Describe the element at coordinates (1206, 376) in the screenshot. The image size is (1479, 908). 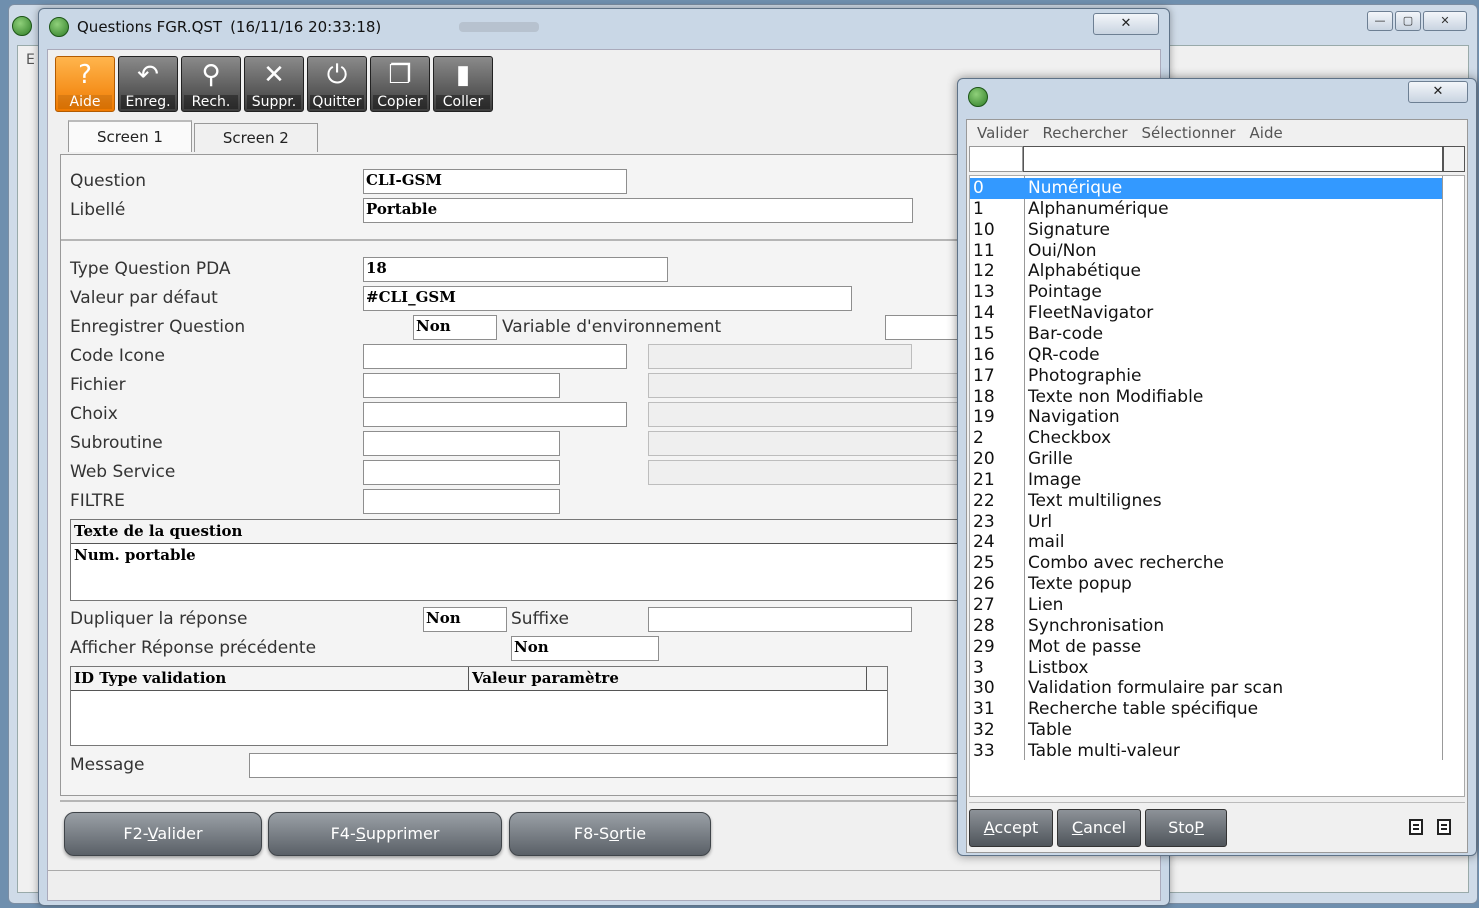
I see `list-item: 17 Photographie` at that location.